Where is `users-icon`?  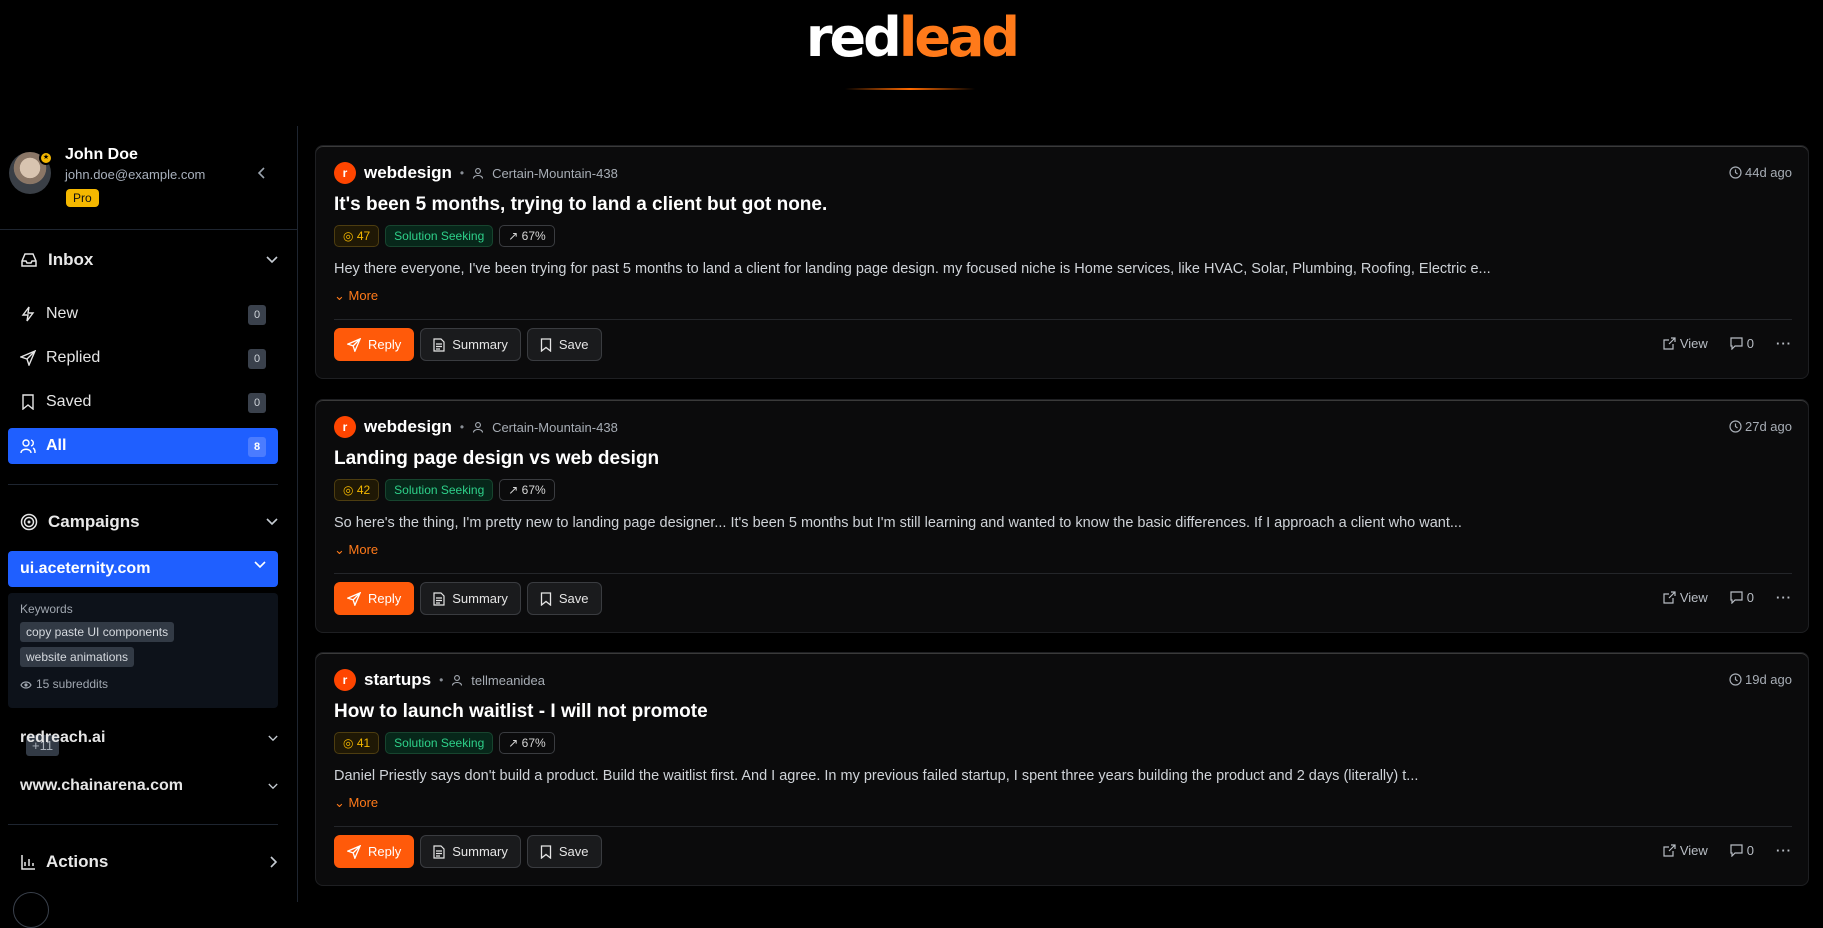
users-icon is located at coordinates (28, 446).